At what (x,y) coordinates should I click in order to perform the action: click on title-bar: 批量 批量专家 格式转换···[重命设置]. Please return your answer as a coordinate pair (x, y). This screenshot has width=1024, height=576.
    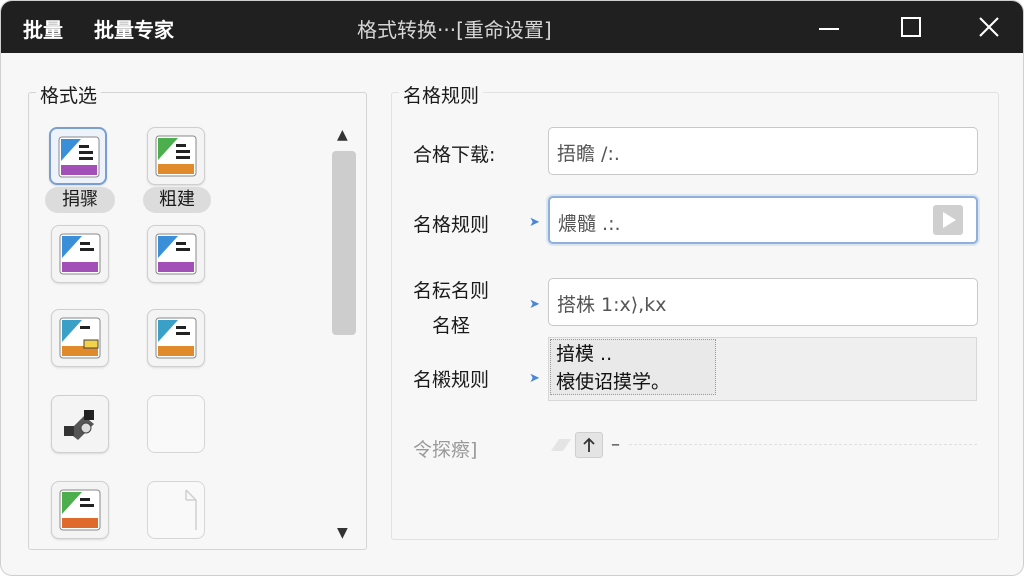
    Looking at the image, I should click on (512, 27).